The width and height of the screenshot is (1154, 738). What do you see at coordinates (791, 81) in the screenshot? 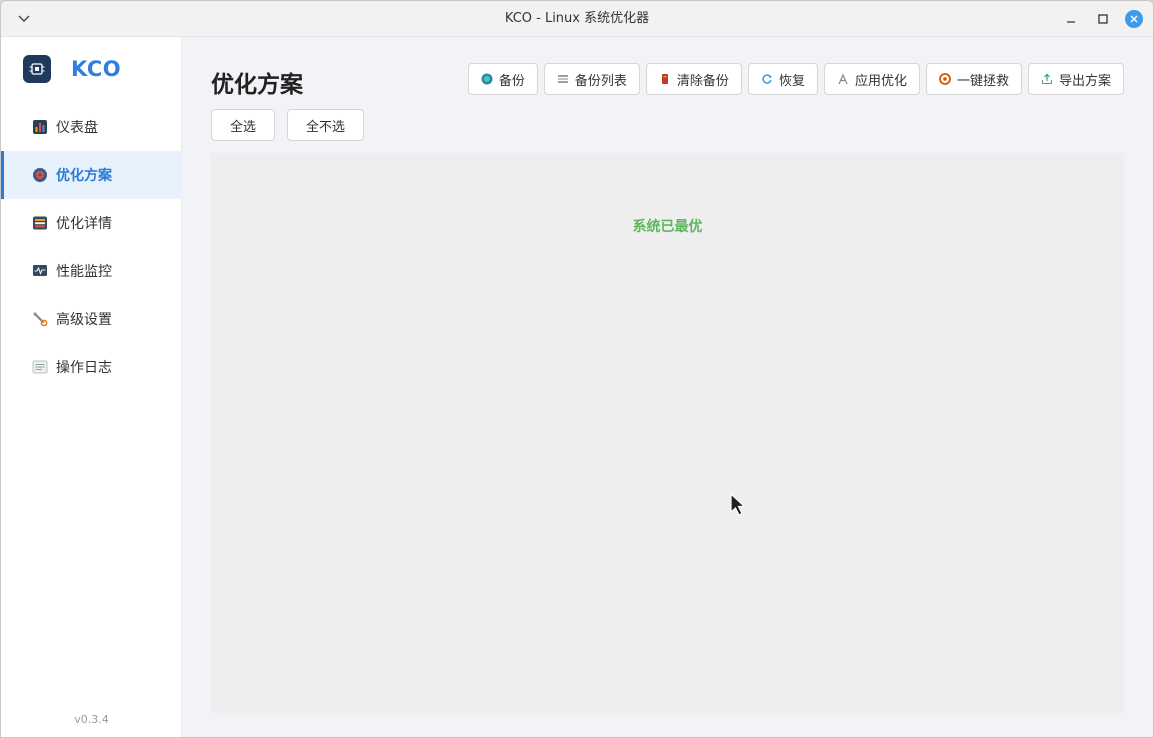
I see `restore-label: 恢复` at bounding box center [791, 81].